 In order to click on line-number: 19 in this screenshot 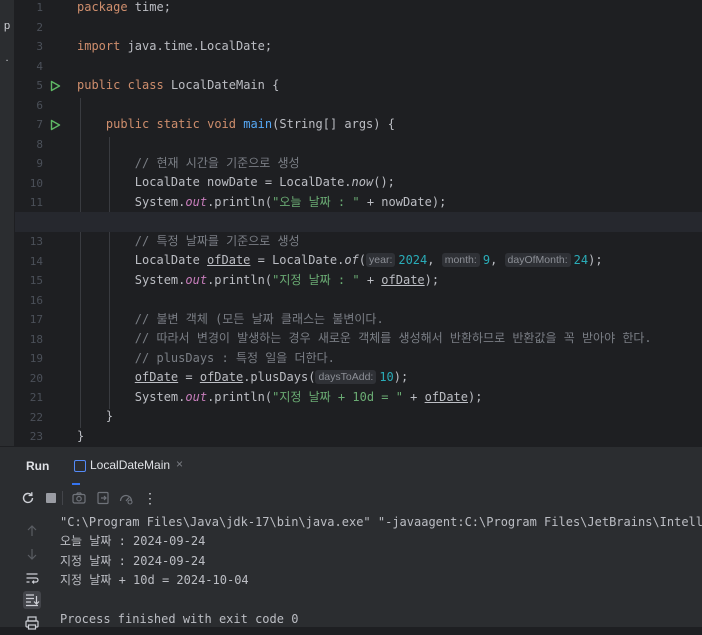, I will do `click(36, 358)`.